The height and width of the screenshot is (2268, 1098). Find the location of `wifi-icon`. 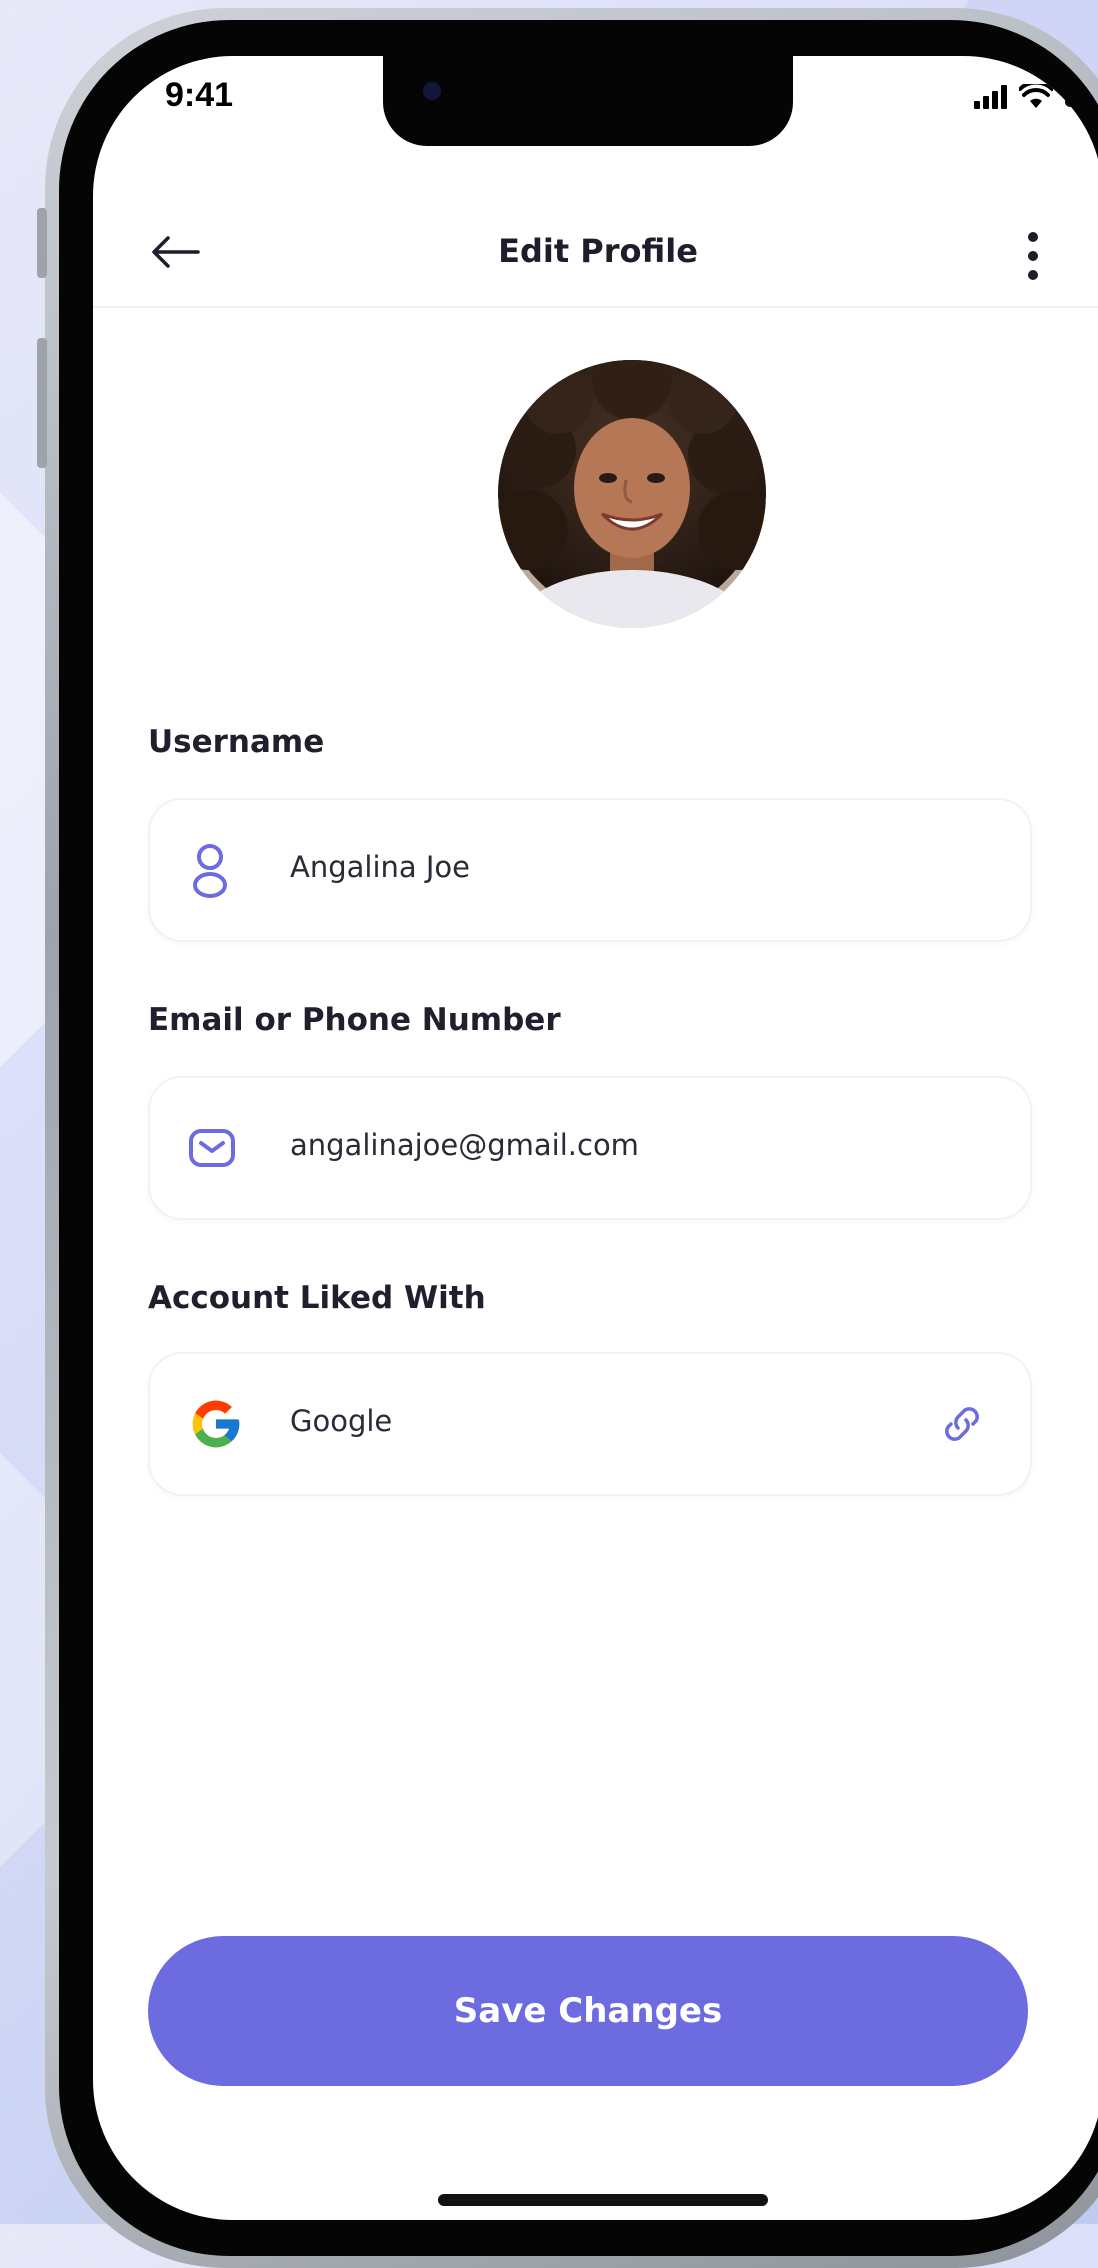

wifi-icon is located at coordinates (1036, 96).